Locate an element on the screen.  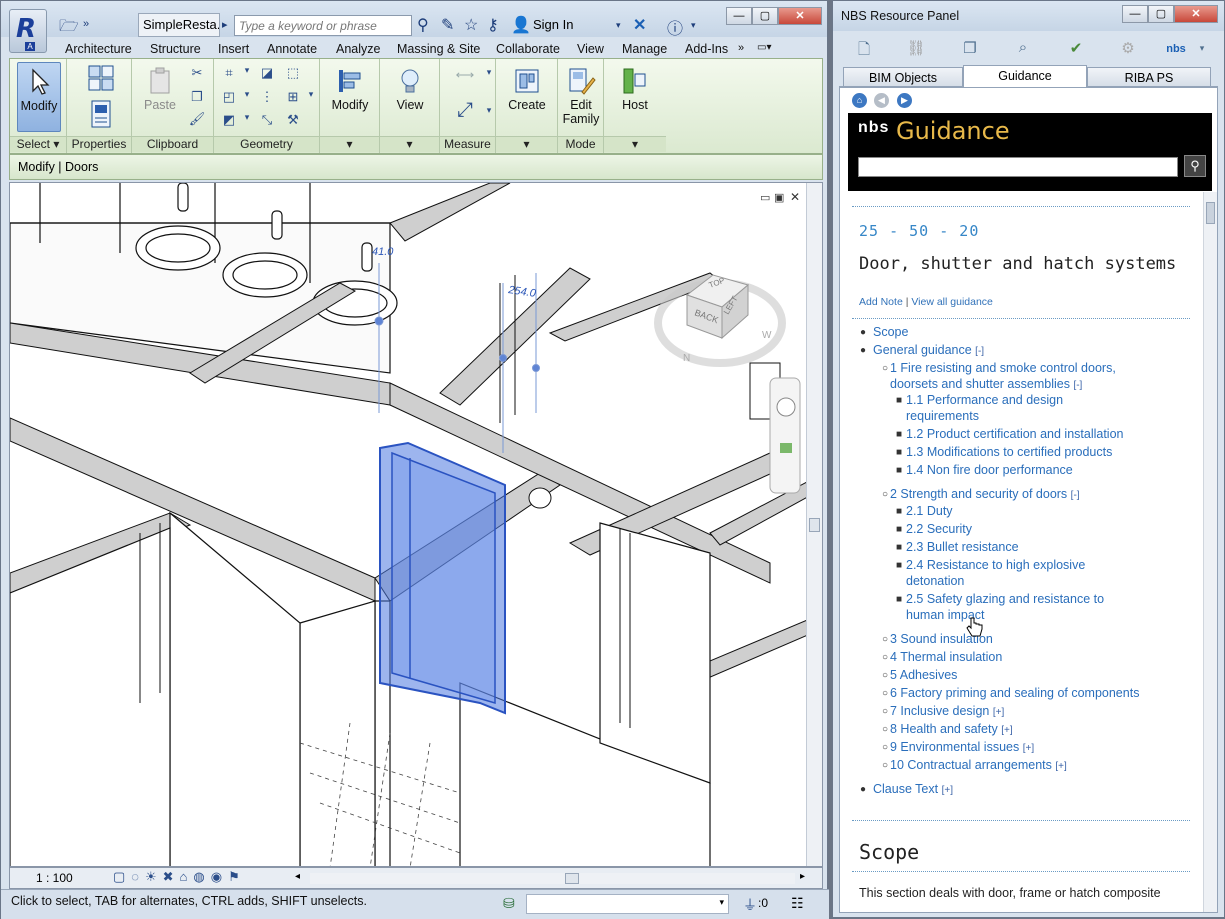
toc-item: 7 Inclusive design [+] is located at coordinates (947, 712).